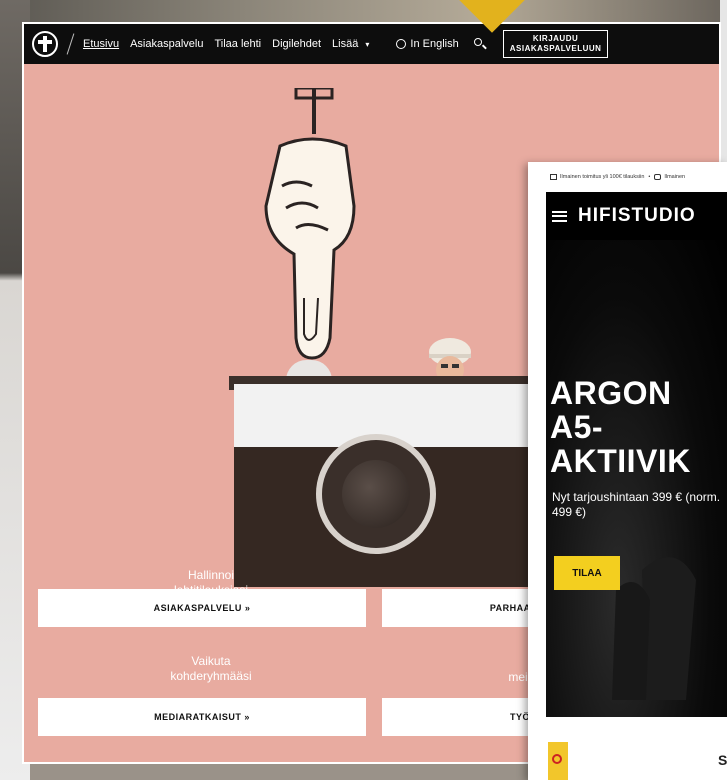  What do you see at coordinates (296, 44) in the screenshot?
I see `nav-item-digilehdet: Digilehdet` at bounding box center [296, 44].